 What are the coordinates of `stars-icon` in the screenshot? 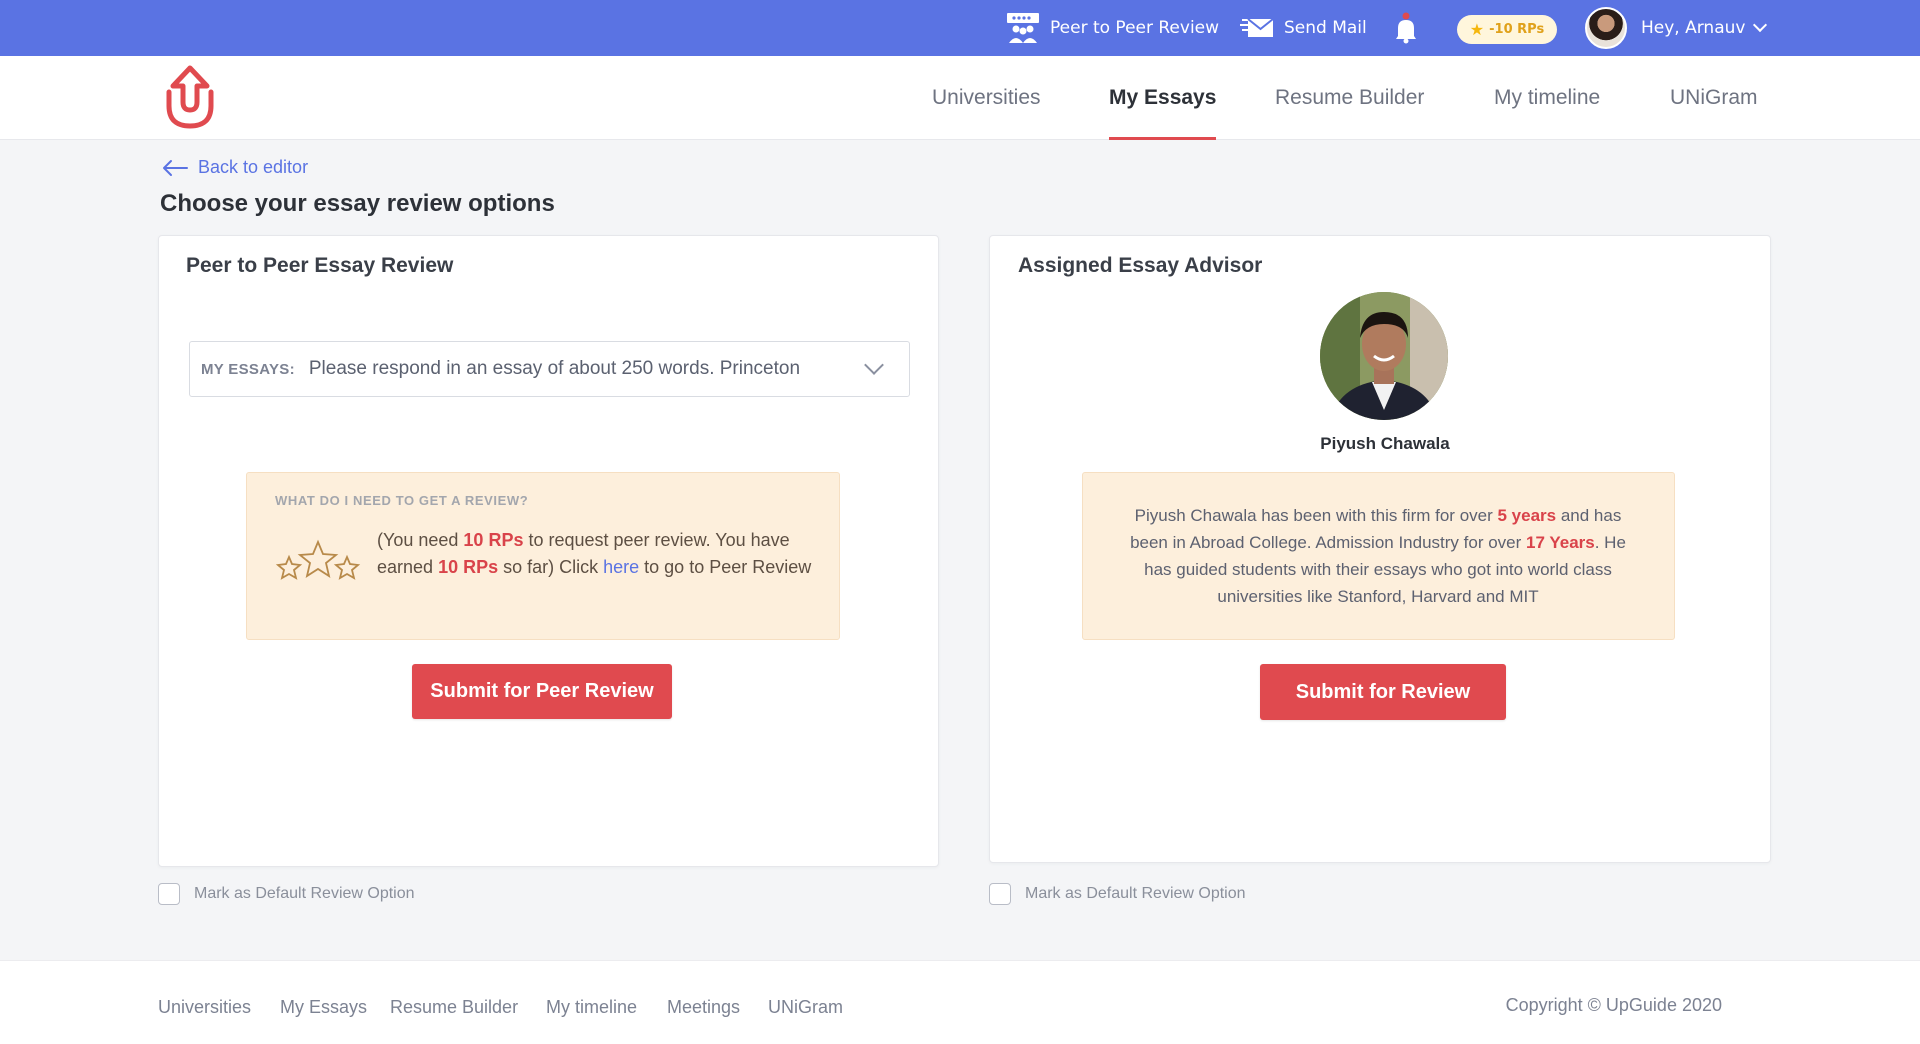 It's located at (318, 559).